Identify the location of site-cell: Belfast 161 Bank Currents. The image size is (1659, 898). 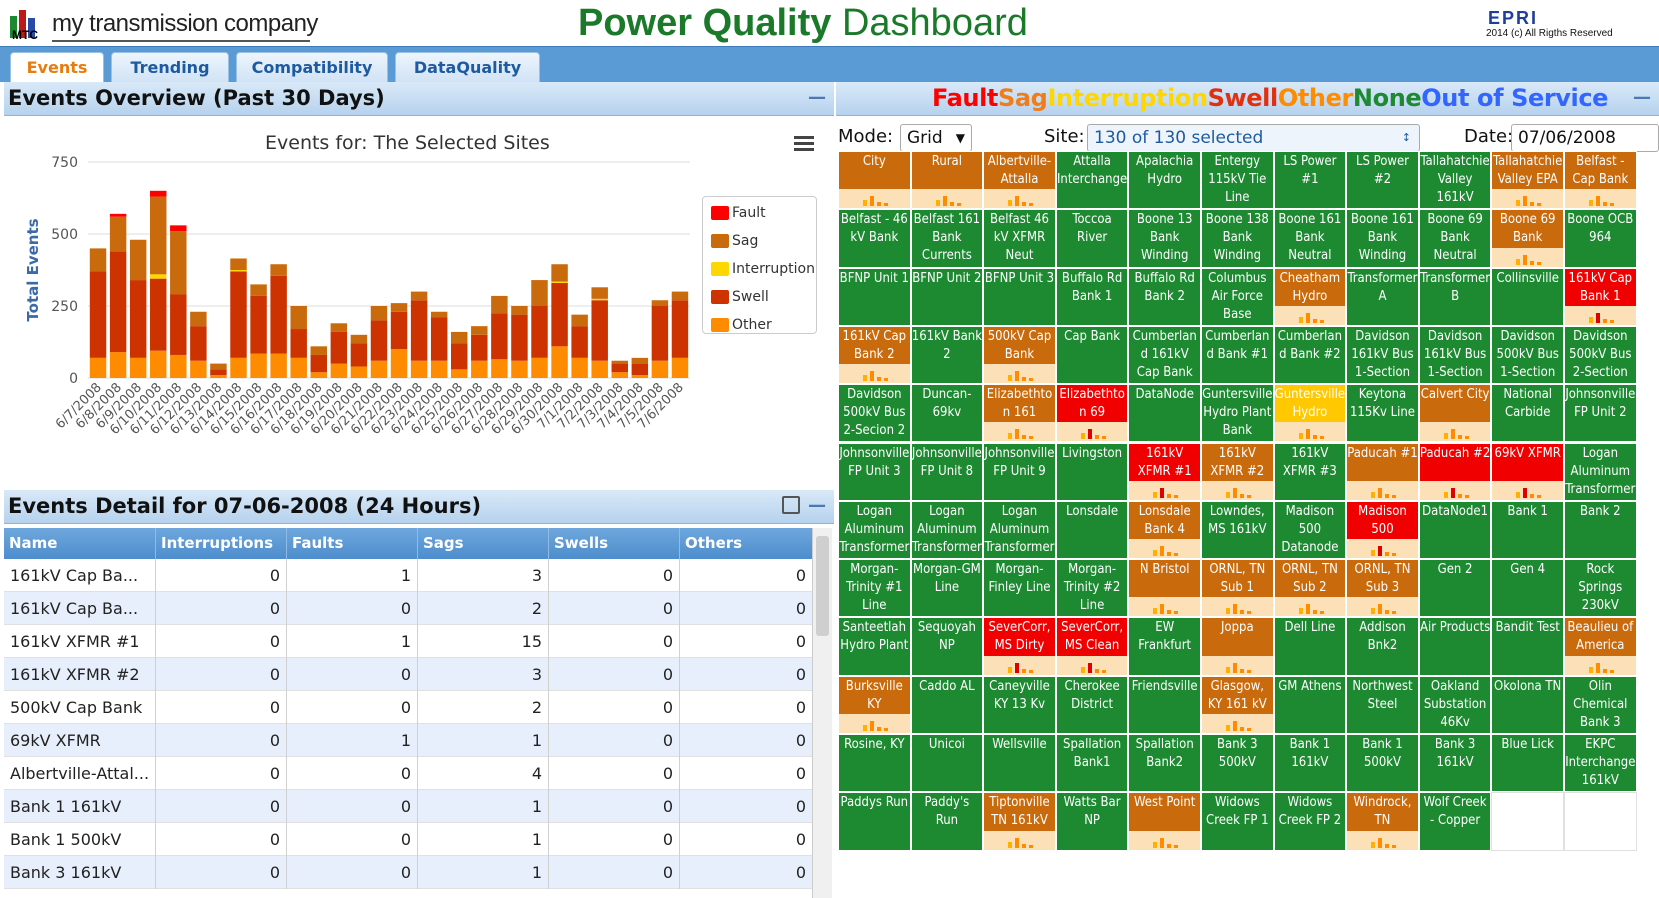
(947, 238).